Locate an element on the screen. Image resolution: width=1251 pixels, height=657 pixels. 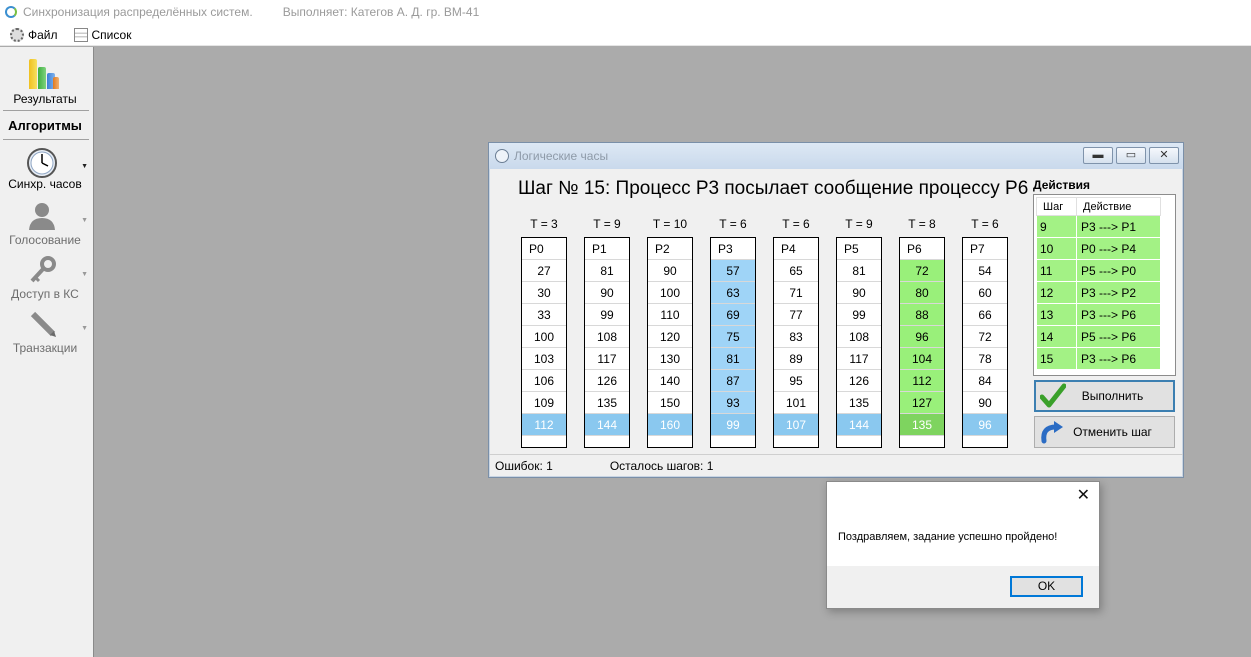
actions-scrollbar is located at coordinates (1168, 285).